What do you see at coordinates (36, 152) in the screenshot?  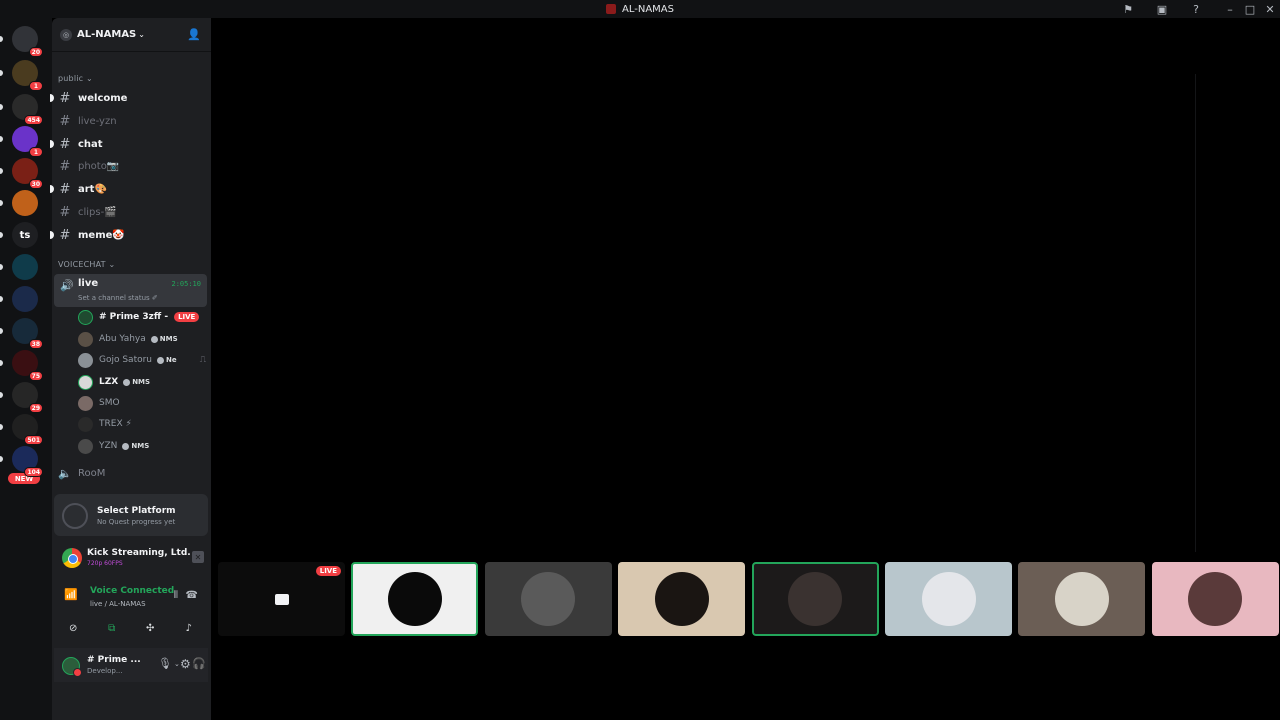 I see `mention-badge: 1` at bounding box center [36, 152].